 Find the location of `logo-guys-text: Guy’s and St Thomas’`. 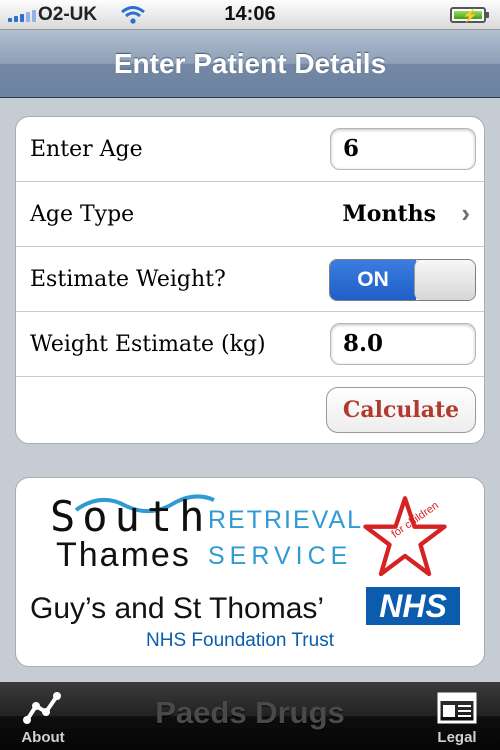

logo-guys-text: Guy’s and St Thomas’ is located at coordinates (177, 608).